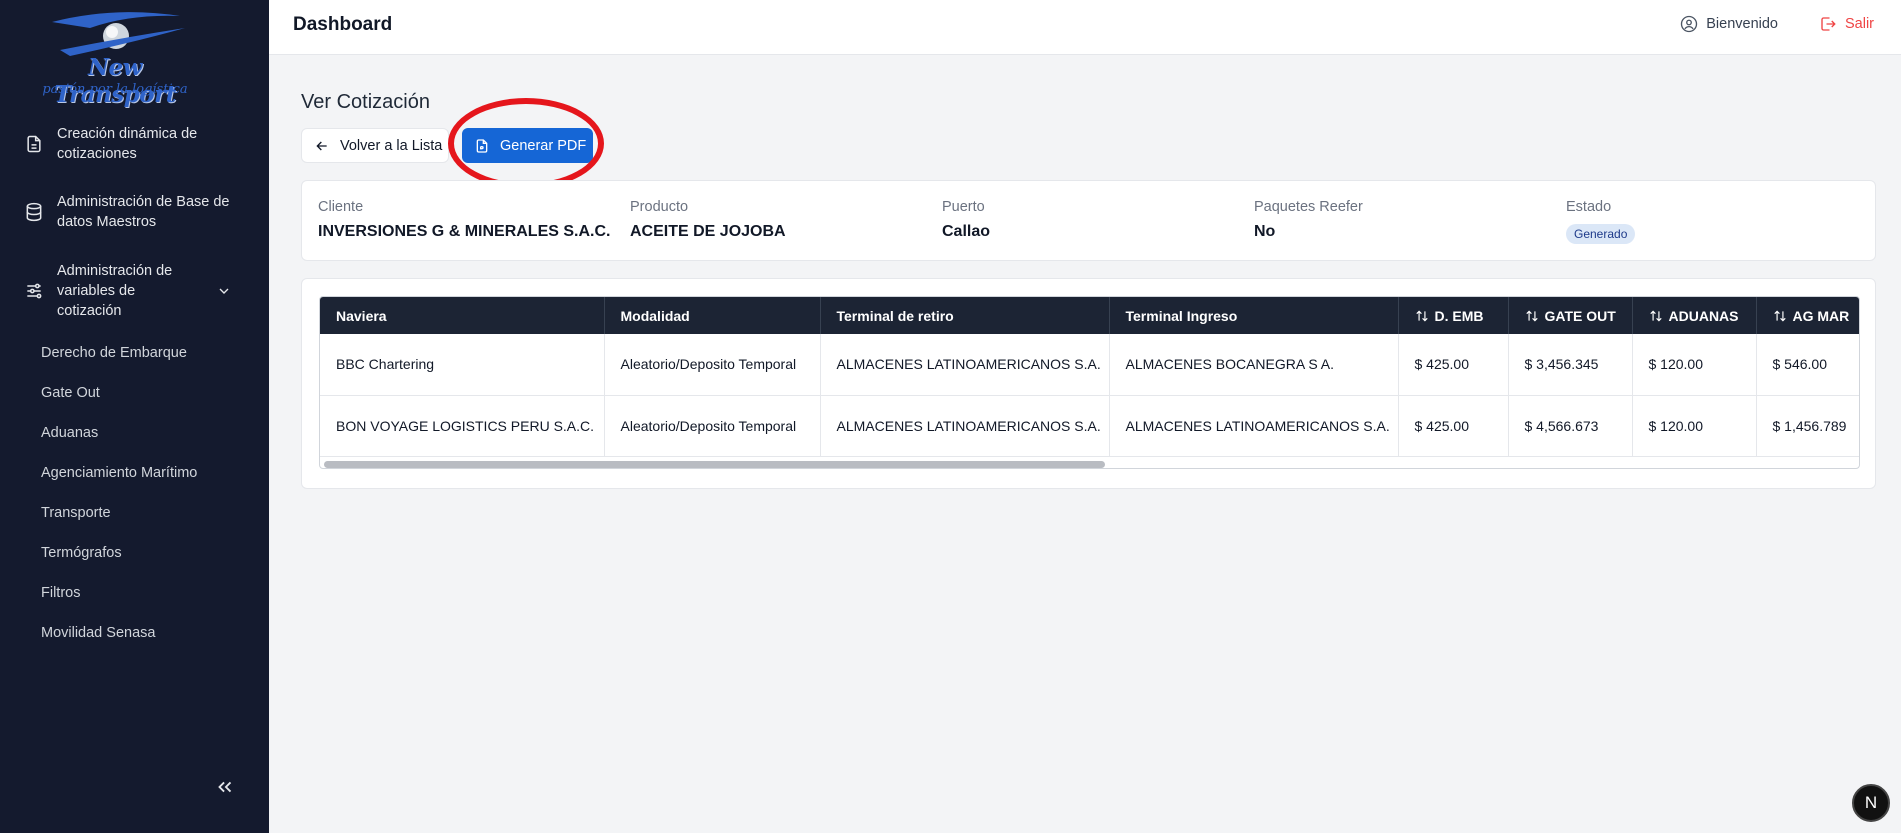 The width and height of the screenshot is (1901, 833). What do you see at coordinates (119, 473) in the screenshot?
I see `sidebar-subitem-agenciamiento-maritimo: Agenciamiento Marítimo` at bounding box center [119, 473].